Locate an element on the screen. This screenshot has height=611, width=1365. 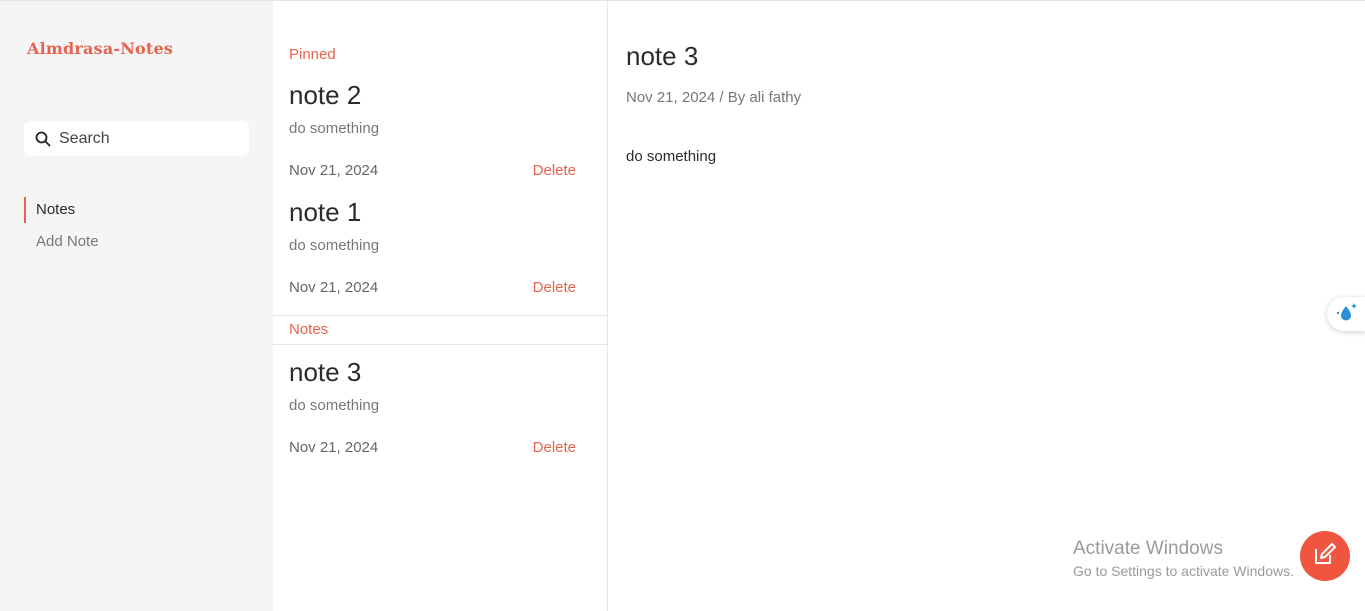
note-card: note 3 do something Nov 21, 2024 Delete is located at coordinates (432, 406).